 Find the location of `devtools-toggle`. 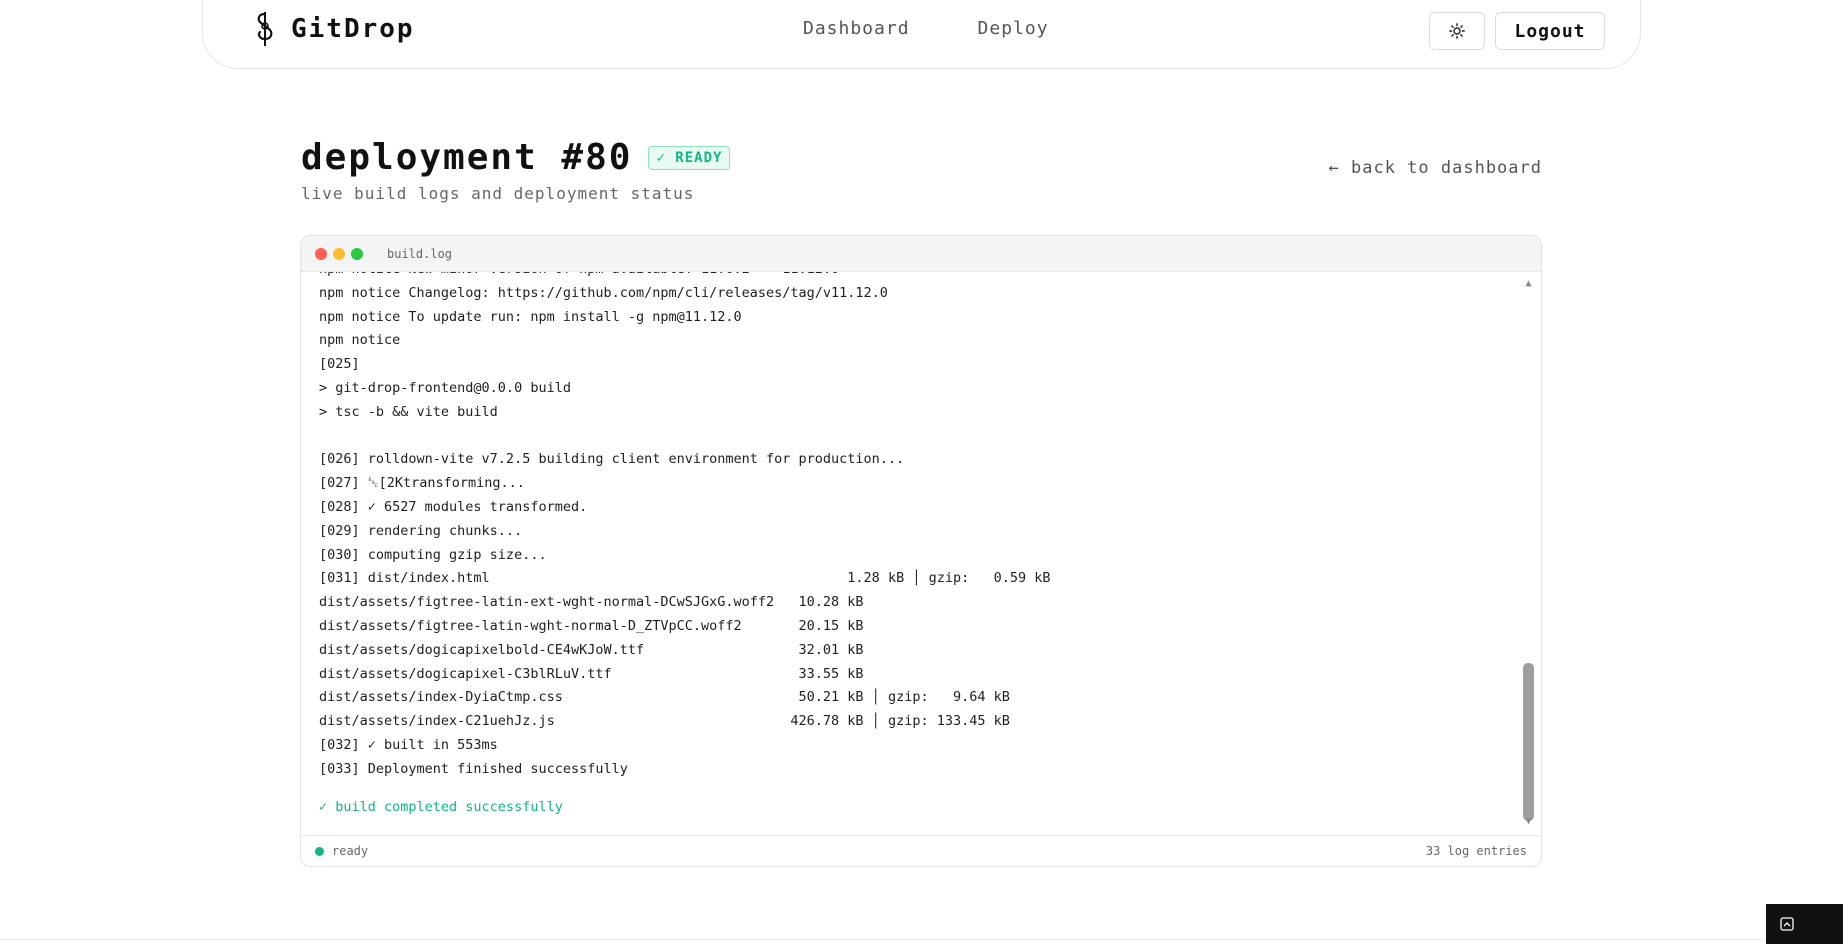

devtools-toggle is located at coordinates (1804, 924).